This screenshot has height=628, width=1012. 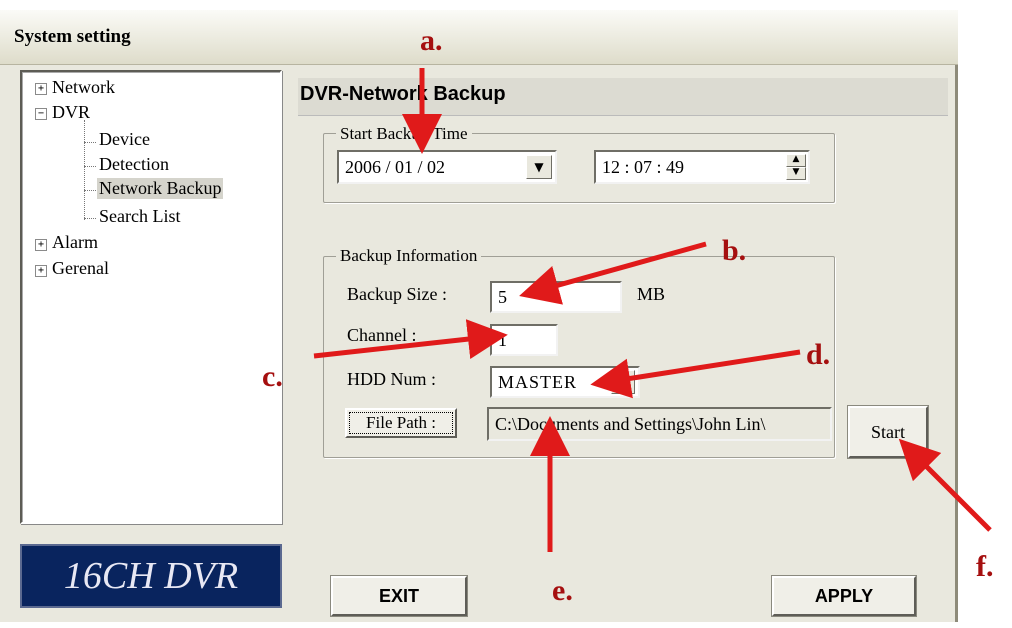 I want to click on arrow-c, so click(x=410, y=339).